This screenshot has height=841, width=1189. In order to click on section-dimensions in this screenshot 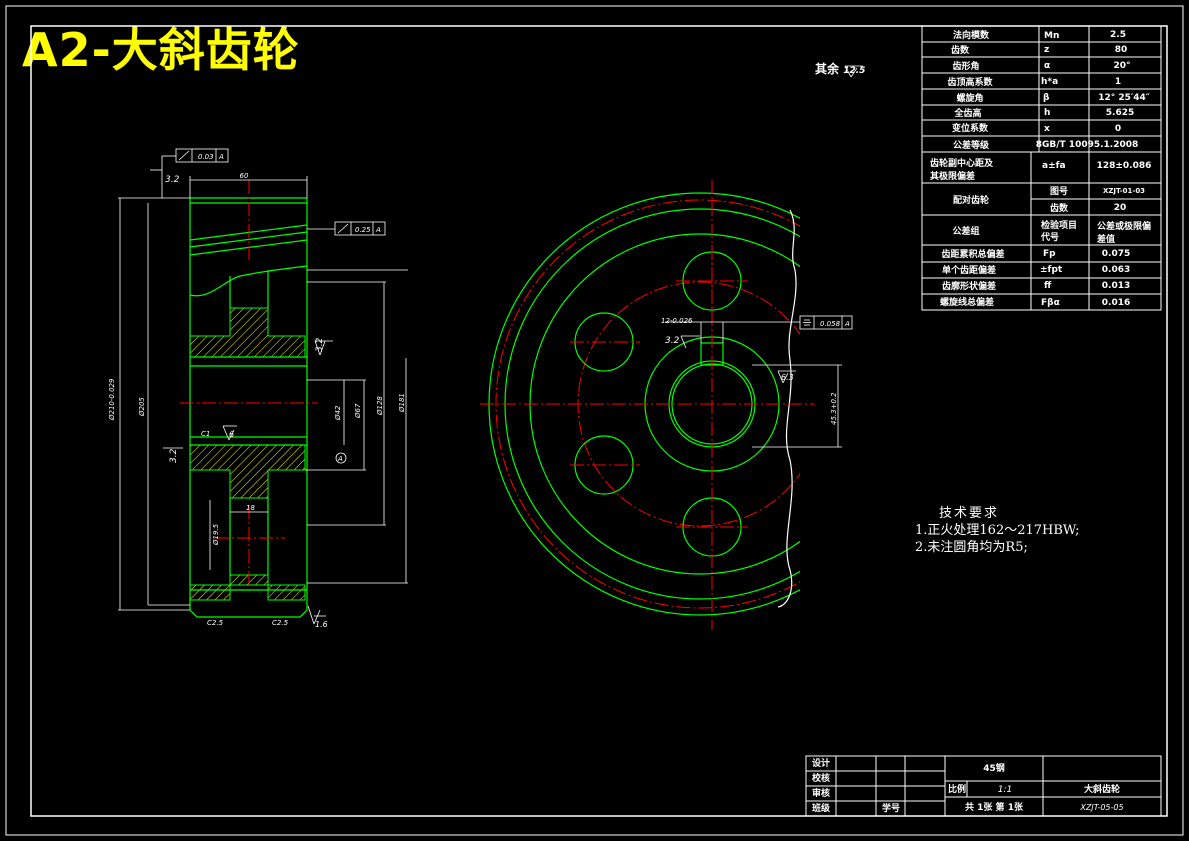, I will do `click(263, 383)`.